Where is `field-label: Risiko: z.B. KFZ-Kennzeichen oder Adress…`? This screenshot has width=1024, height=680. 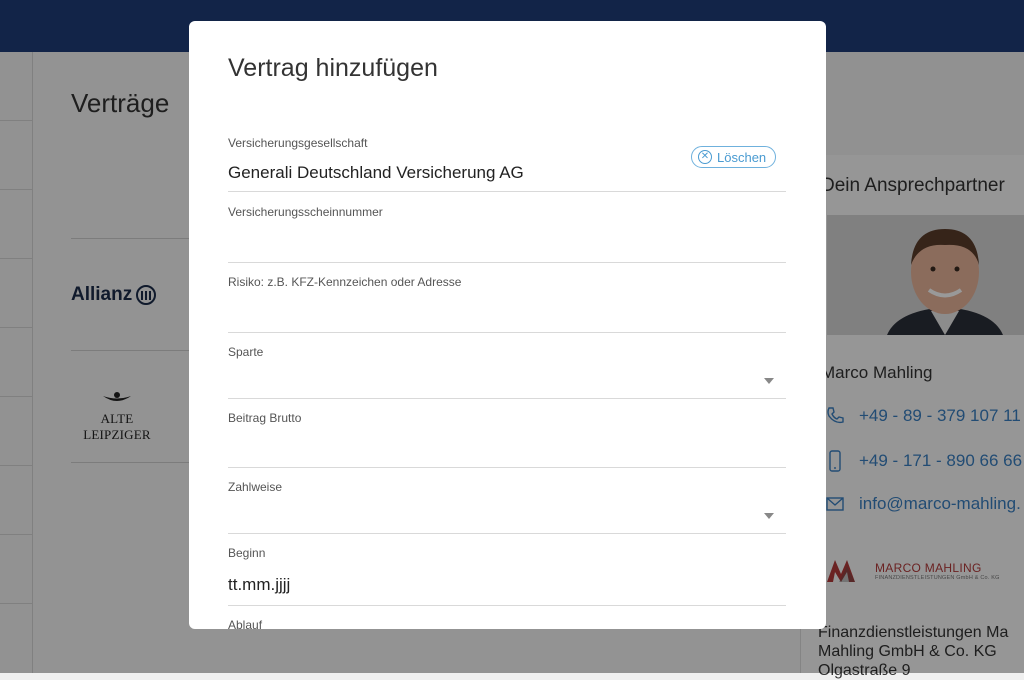
field-label: Risiko: z.B. KFZ-Kennzeichen oder Adress… is located at coordinates (345, 282).